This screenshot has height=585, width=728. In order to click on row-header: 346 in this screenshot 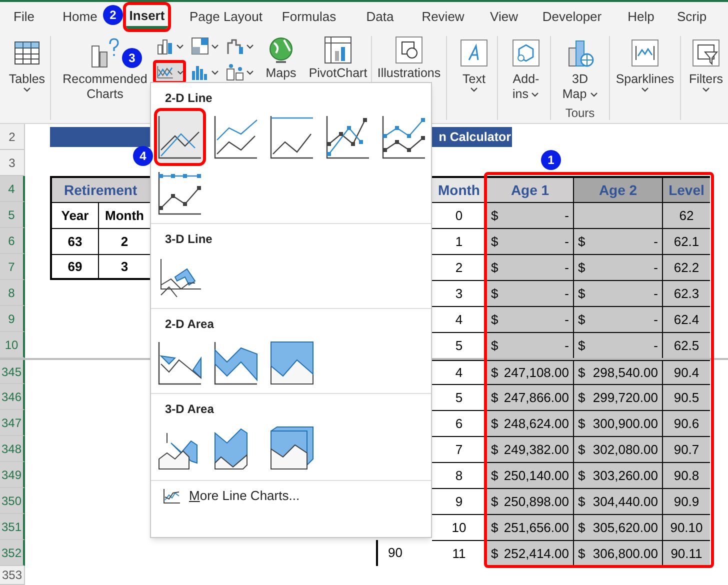, I will do `click(12, 397)`.